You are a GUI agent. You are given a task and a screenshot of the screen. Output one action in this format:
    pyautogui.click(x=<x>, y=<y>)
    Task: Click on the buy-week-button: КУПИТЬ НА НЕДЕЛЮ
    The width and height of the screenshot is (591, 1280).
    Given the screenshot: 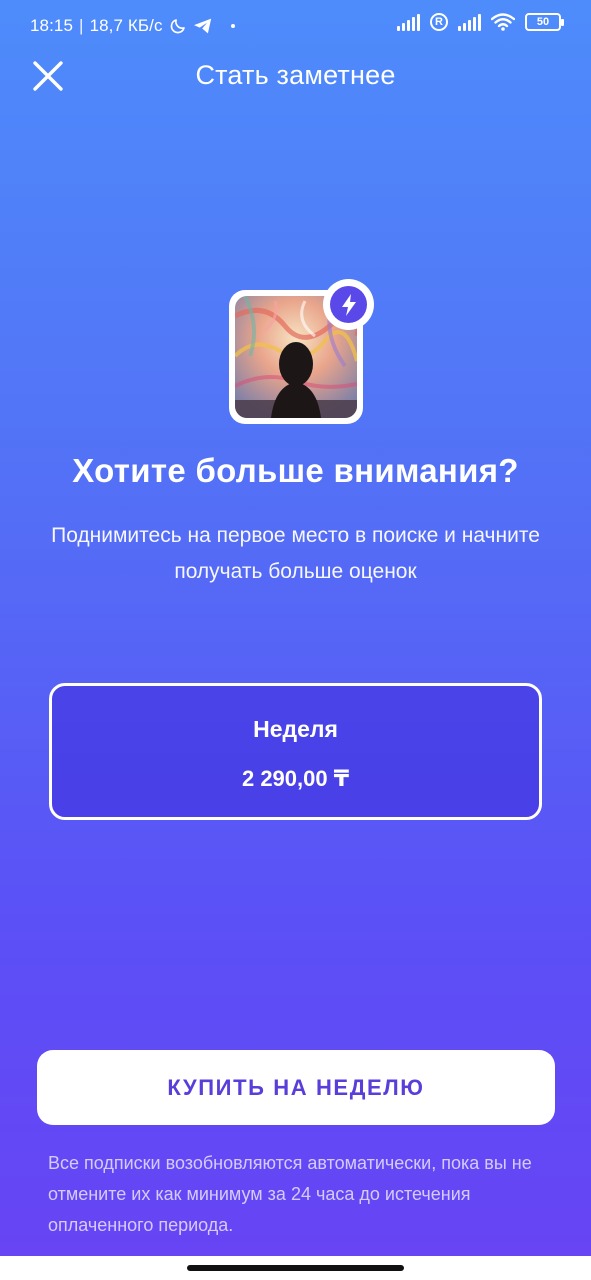 What is the action you would take?
    pyautogui.click(x=296, y=1087)
    